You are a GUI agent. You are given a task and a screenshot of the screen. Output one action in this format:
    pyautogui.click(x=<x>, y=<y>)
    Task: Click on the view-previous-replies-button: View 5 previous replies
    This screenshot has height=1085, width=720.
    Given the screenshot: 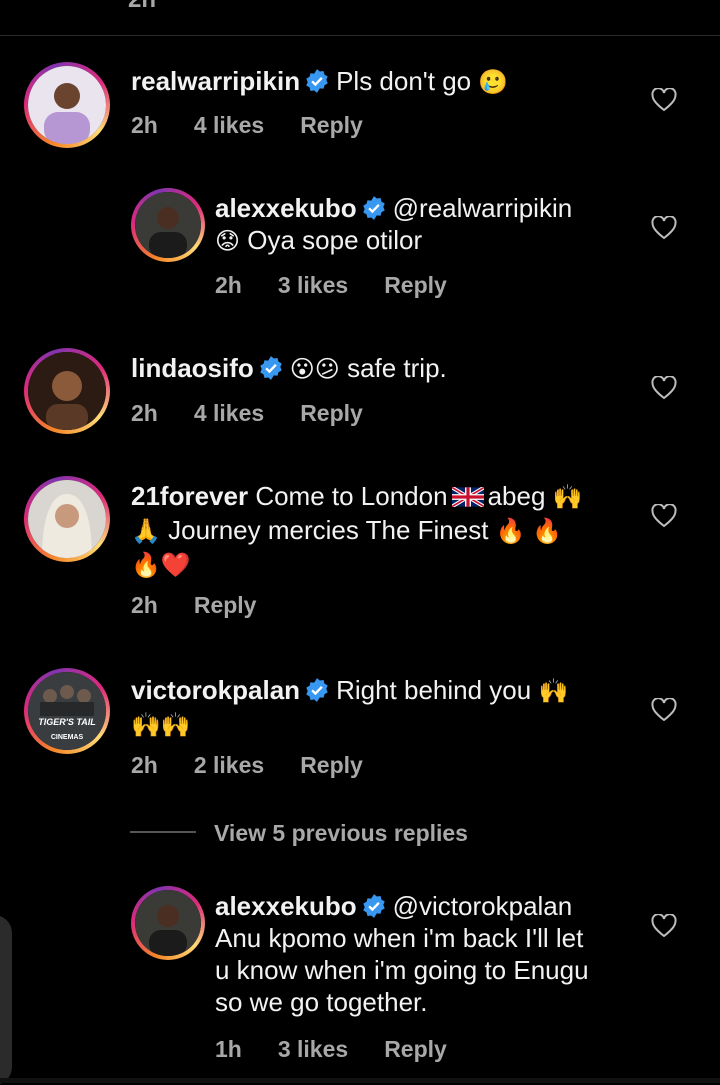 What is the action you would take?
    pyautogui.click(x=341, y=833)
    